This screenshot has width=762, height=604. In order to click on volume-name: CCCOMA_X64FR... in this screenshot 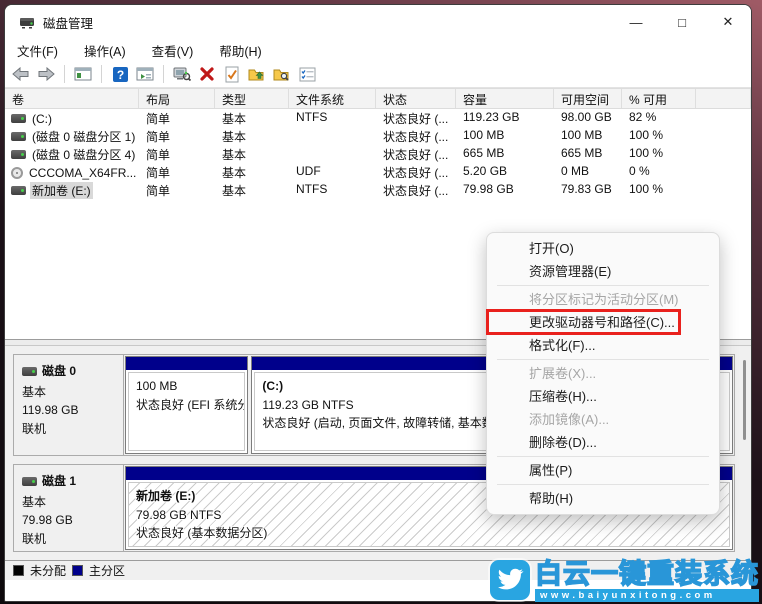, I will do `click(83, 172)`.